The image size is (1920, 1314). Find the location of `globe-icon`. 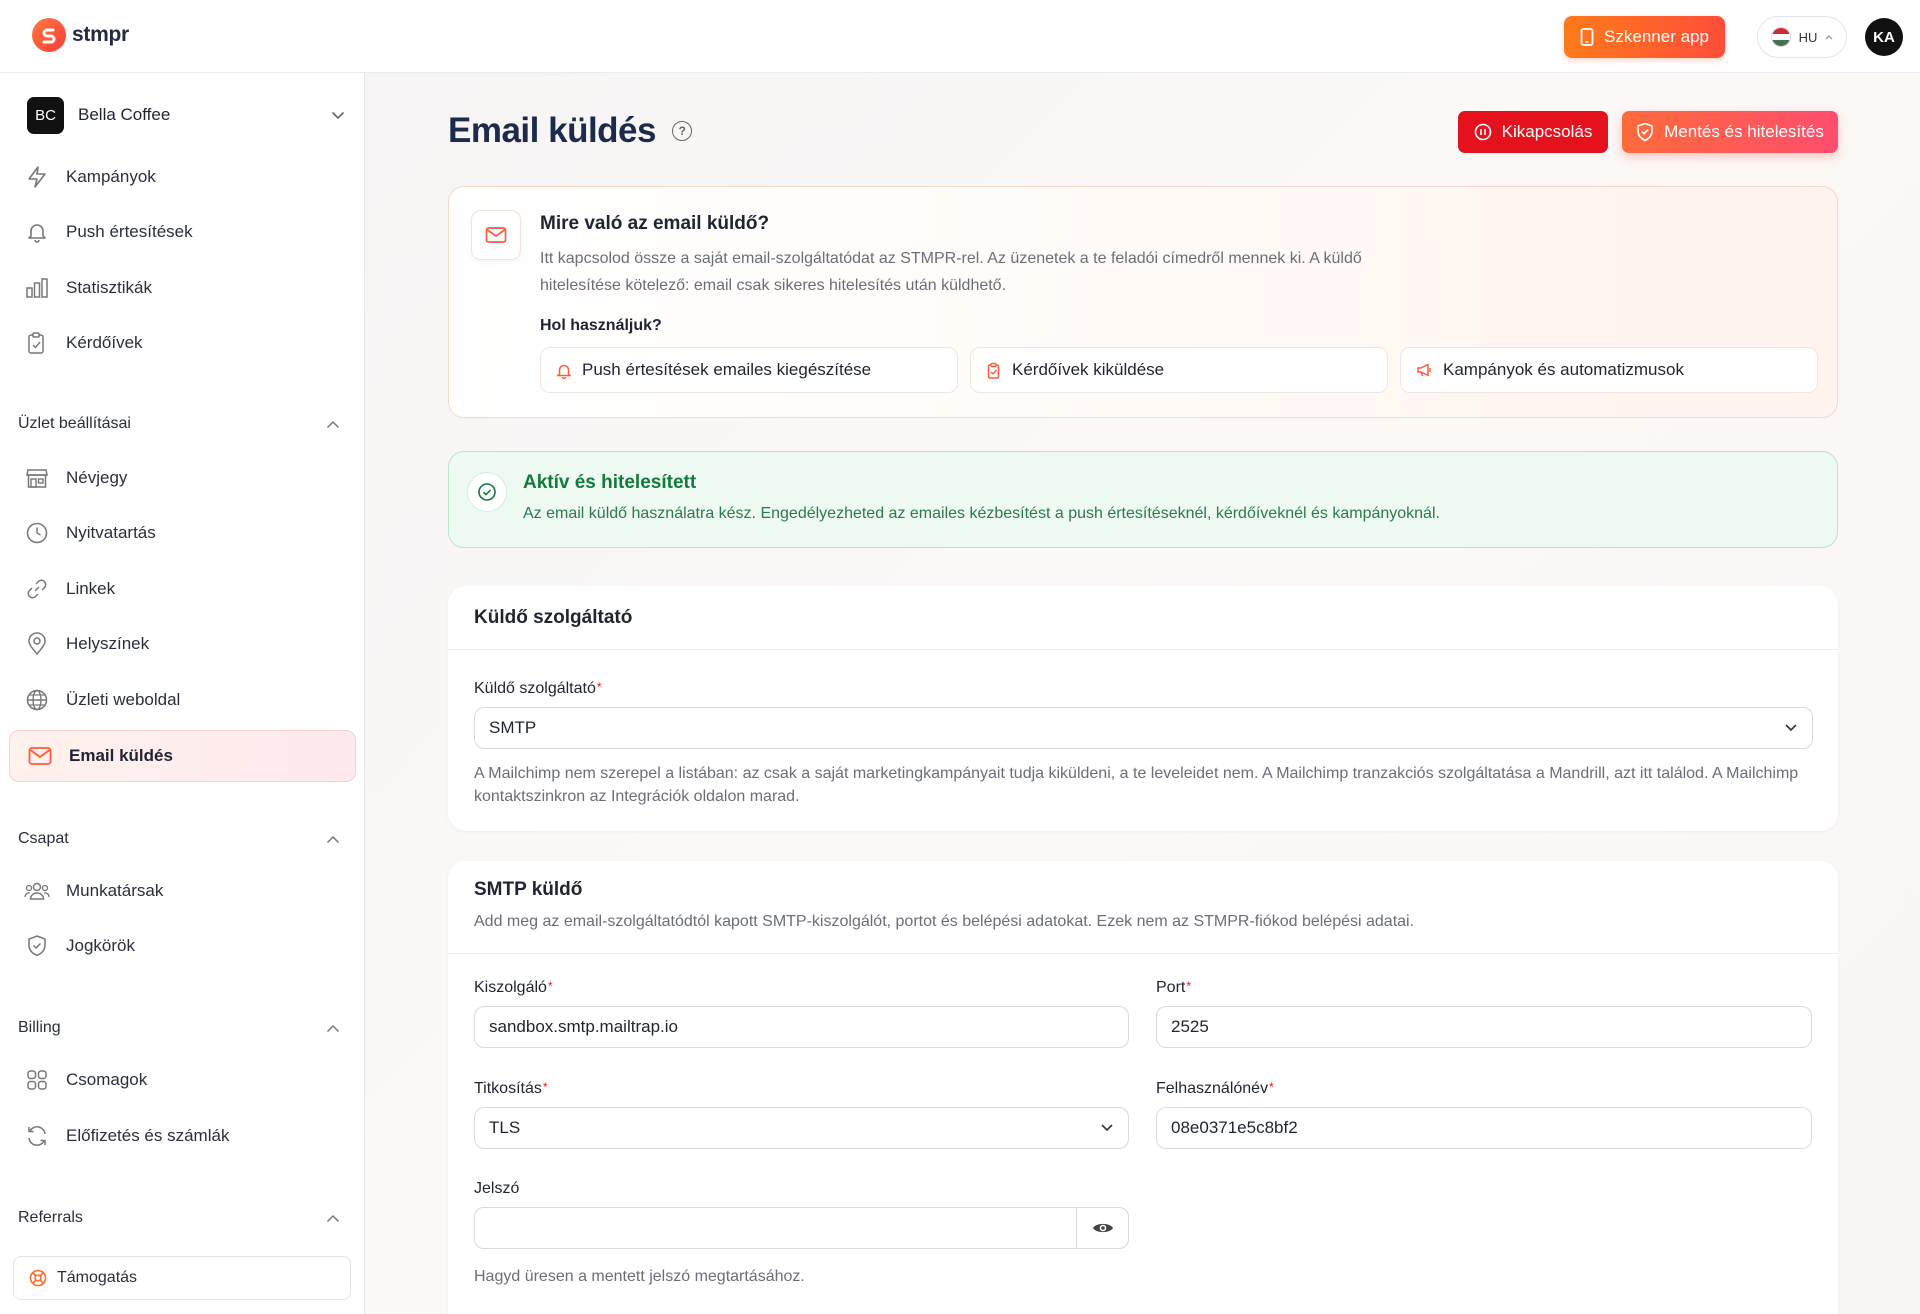

globe-icon is located at coordinates (37, 700).